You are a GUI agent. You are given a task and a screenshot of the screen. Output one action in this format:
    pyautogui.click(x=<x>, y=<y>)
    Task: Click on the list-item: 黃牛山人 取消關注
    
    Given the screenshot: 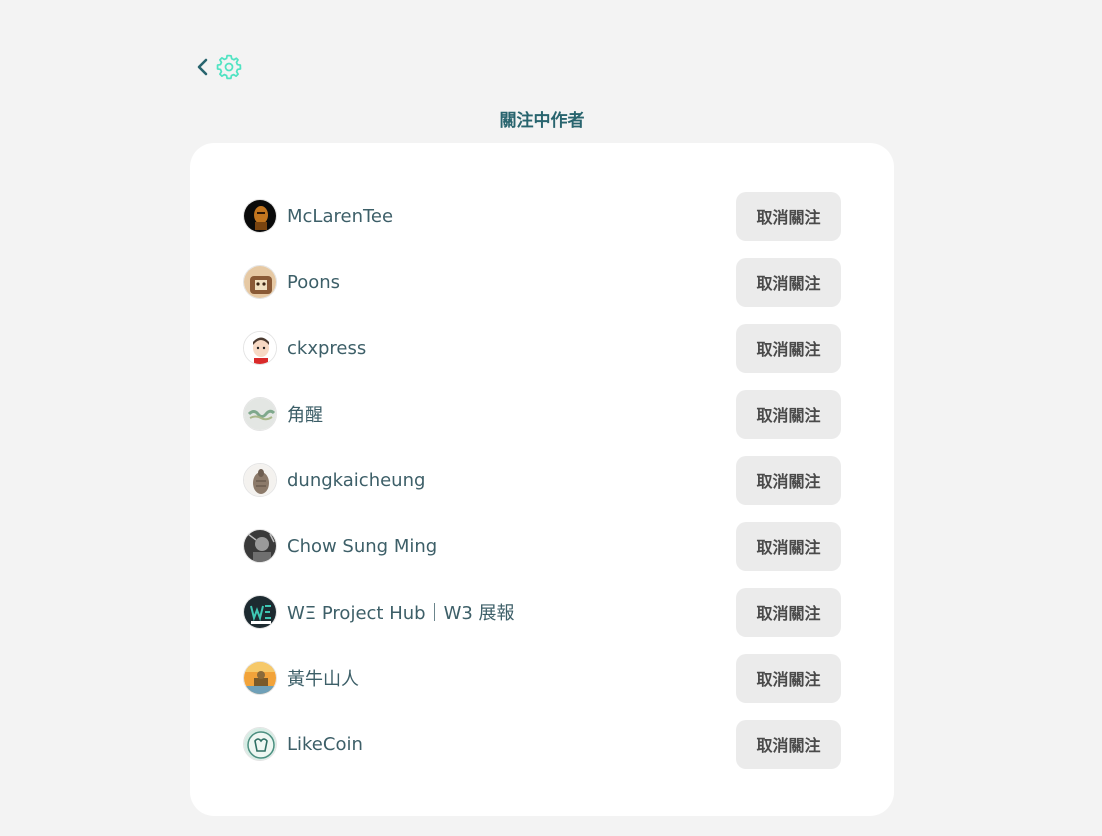 What is the action you would take?
    pyautogui.click(x=542, y=678)
    